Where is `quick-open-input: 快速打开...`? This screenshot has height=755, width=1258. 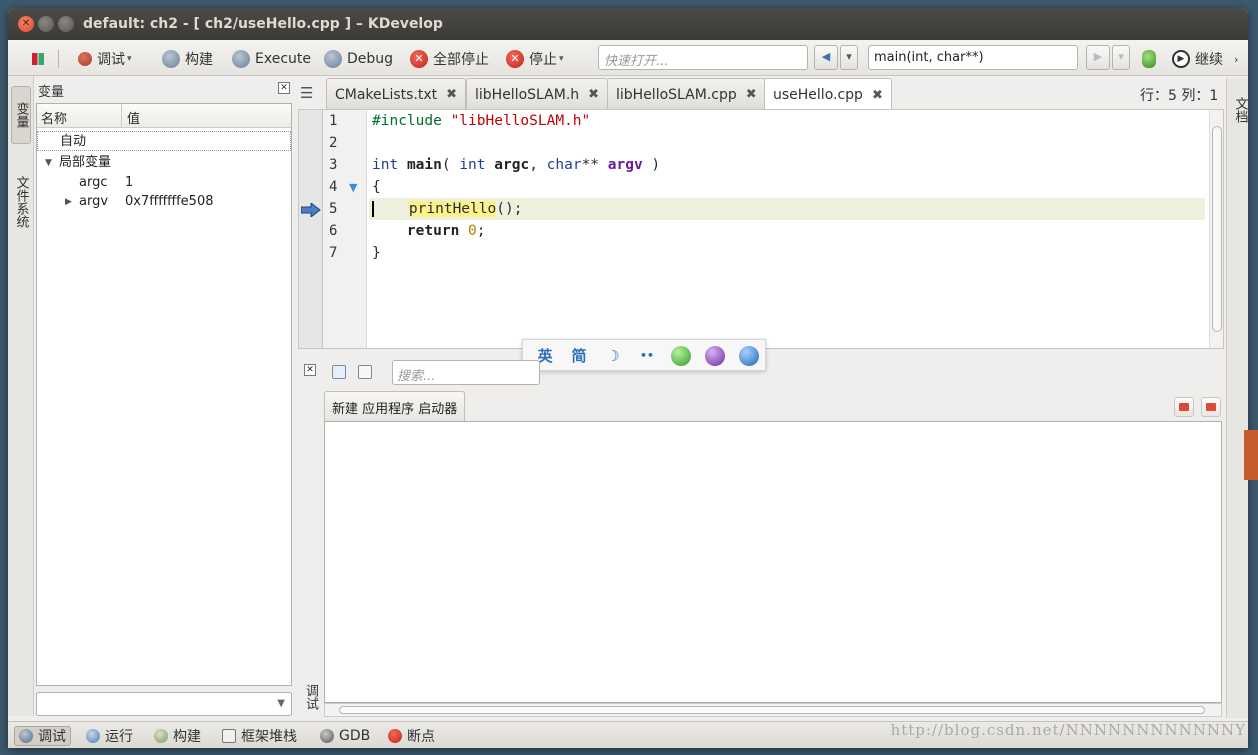 quick-open-input: 快速打开... is located at coordinates (703, 57).